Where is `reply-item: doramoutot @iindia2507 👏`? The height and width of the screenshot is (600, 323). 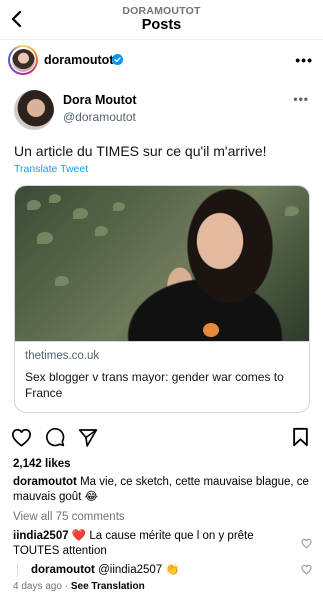 reply-item: doramoutot @iindia2507 👏 is located at coordinates (156, 569).